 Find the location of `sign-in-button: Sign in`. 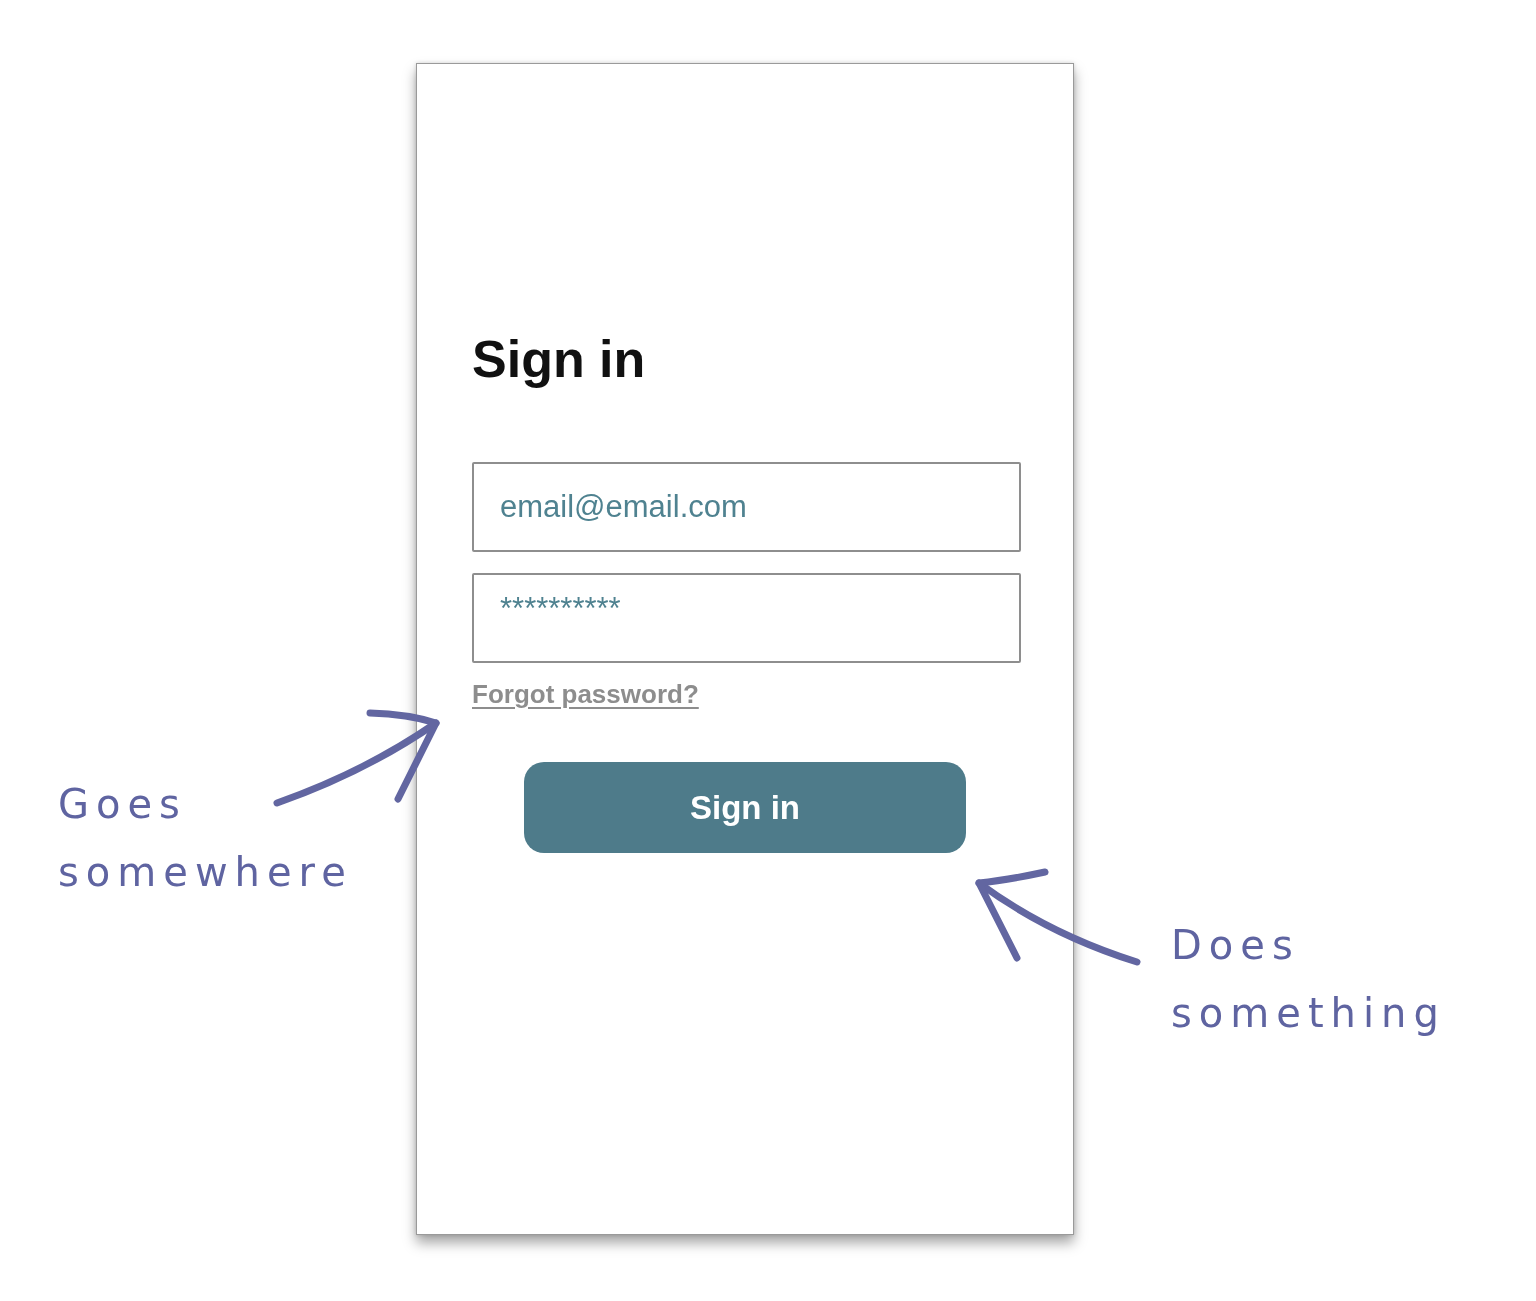

sign-in-button: Sign in is located at coordinates (745, 807).